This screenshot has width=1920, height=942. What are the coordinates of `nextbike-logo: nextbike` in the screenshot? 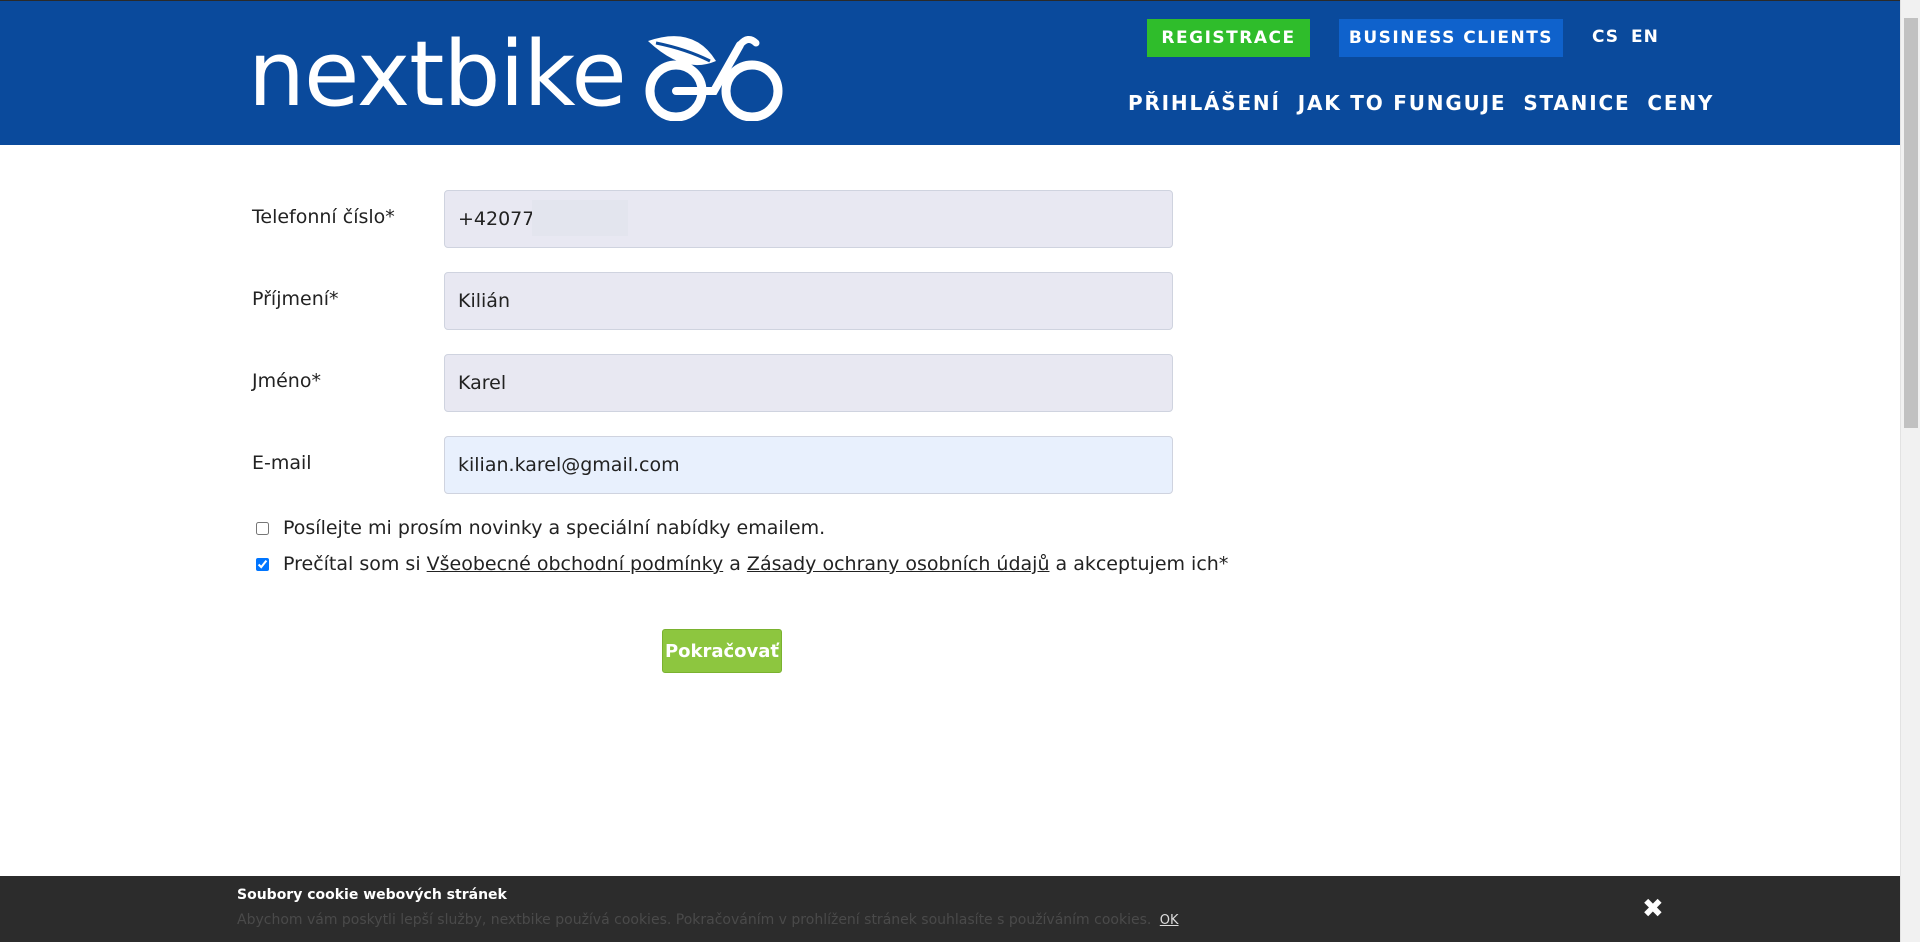 It's located at (518, 75).